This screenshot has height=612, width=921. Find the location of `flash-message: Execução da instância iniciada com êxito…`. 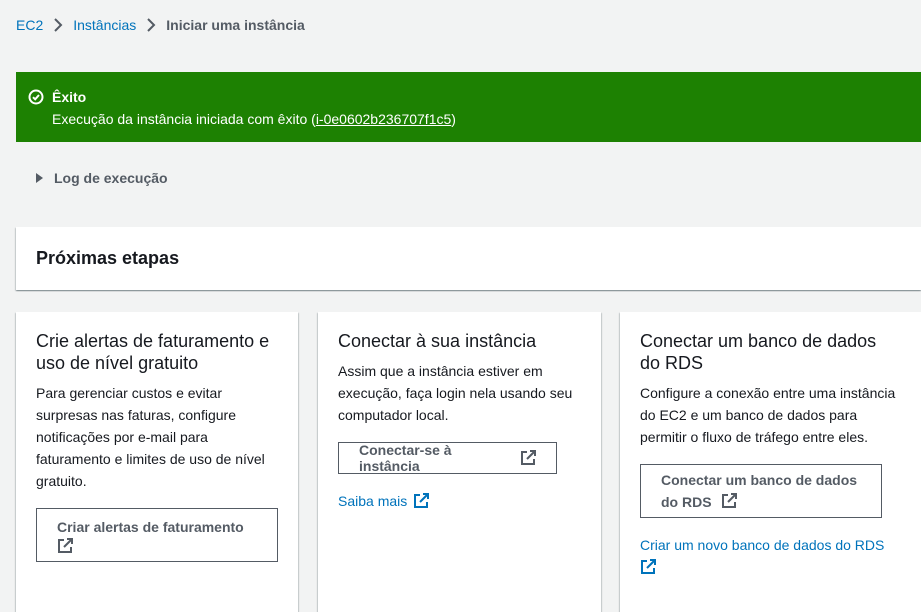

flash-message: Execução da instância iniciada com êxito… is located at coordinates (480, 119).